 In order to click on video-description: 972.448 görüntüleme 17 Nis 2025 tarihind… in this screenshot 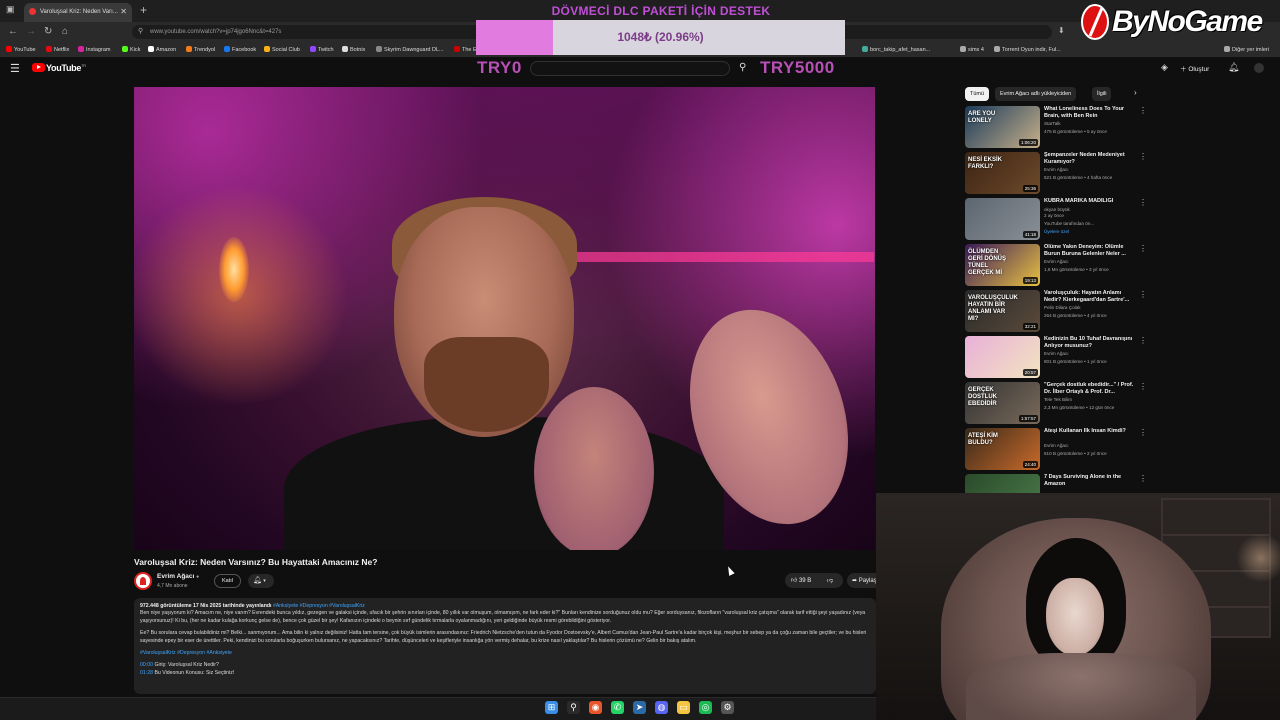, I will do `click(505, 646)`.